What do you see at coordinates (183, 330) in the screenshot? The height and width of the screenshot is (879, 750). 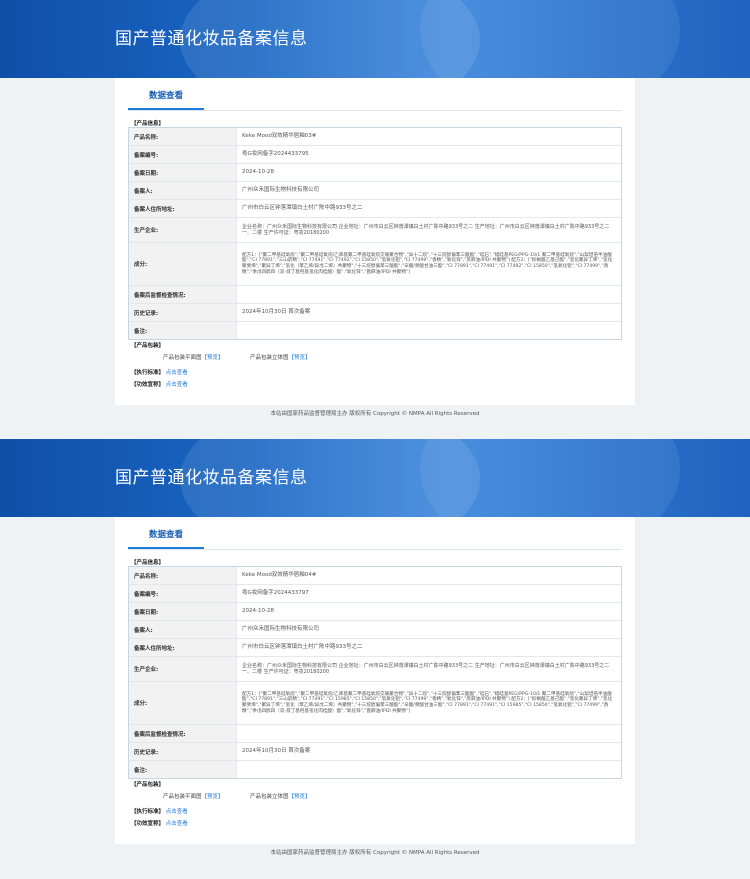 I see `label-remark: 备注:` at bounding box center [183, 330].